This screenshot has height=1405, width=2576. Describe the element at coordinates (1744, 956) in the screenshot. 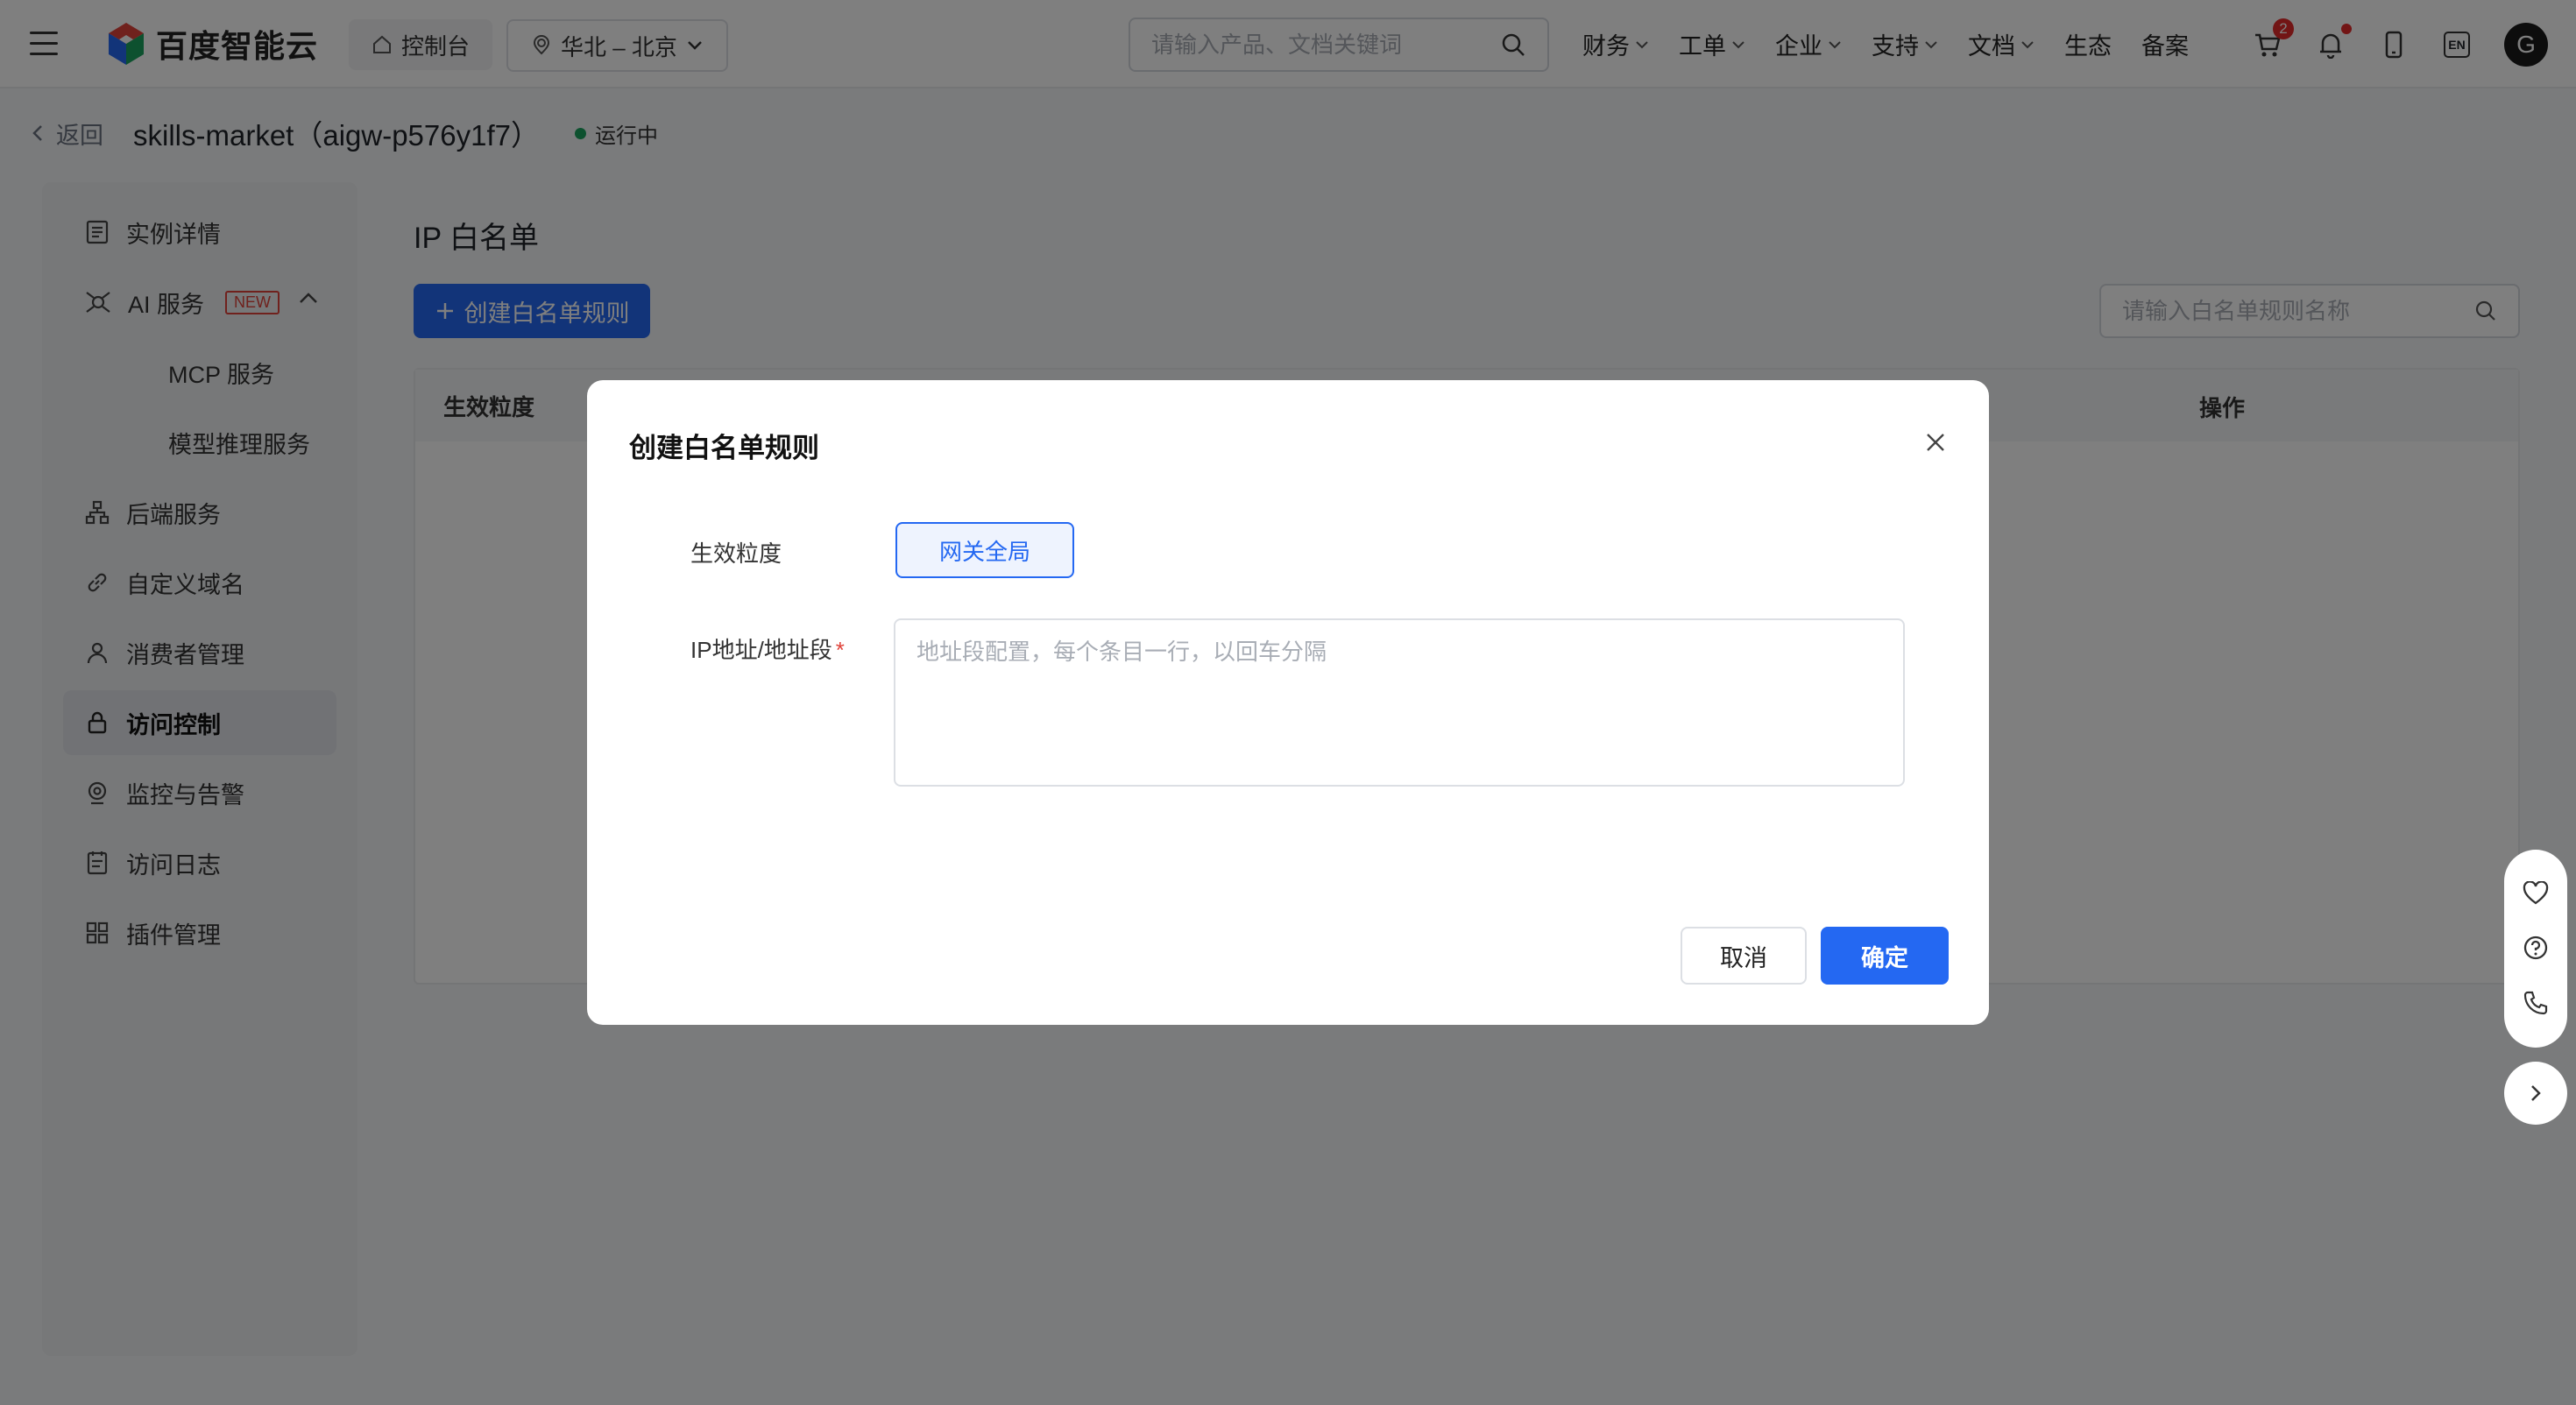

I see `cancel-button: 取消` at that location.